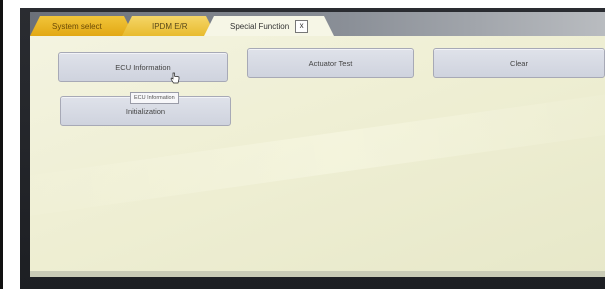 Image resolution: width=605 pixels, height=289 pixels. Describe the element at coordinates (145, 111) in the screenshot. I see `button-label: Initialization` at that location.